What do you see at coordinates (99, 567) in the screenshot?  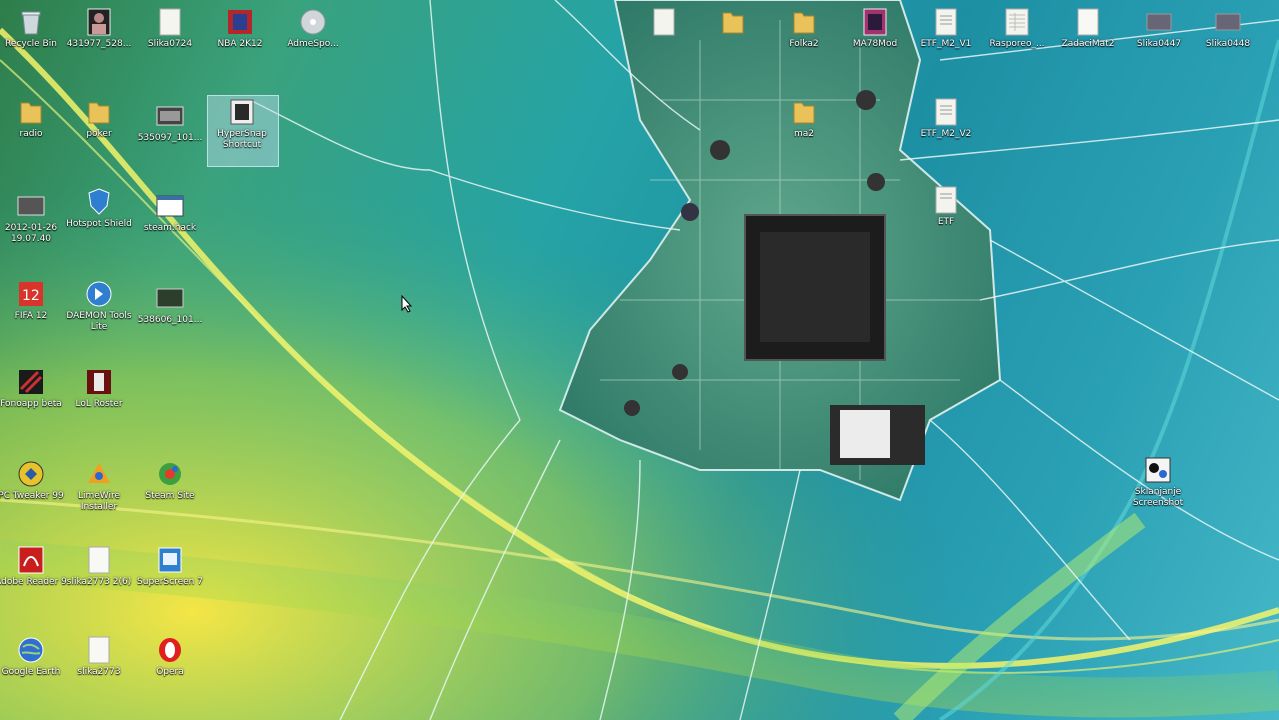 I see `desktop-icon-slika2773-2: slika2773 2(6)` at bounding box center [99, 567].